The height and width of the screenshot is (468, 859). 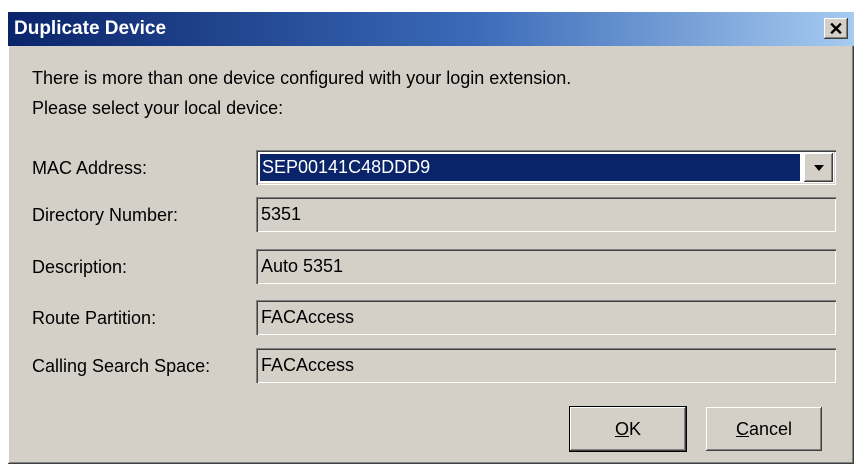 I want to click on cancel-accelerator: C, so click(x=742, y=428).